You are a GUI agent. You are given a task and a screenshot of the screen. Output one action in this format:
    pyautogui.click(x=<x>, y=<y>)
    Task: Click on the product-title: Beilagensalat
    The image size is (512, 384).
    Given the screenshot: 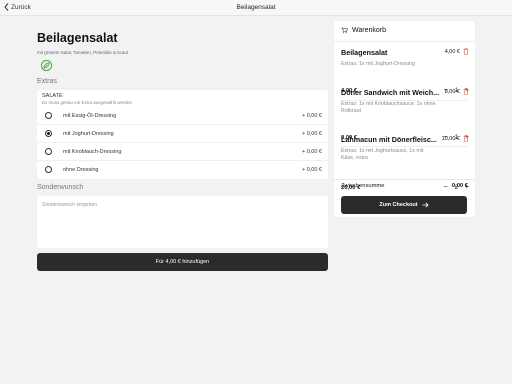 What is the action you would take?
    pyautogui.click(x=77, y=38)
    